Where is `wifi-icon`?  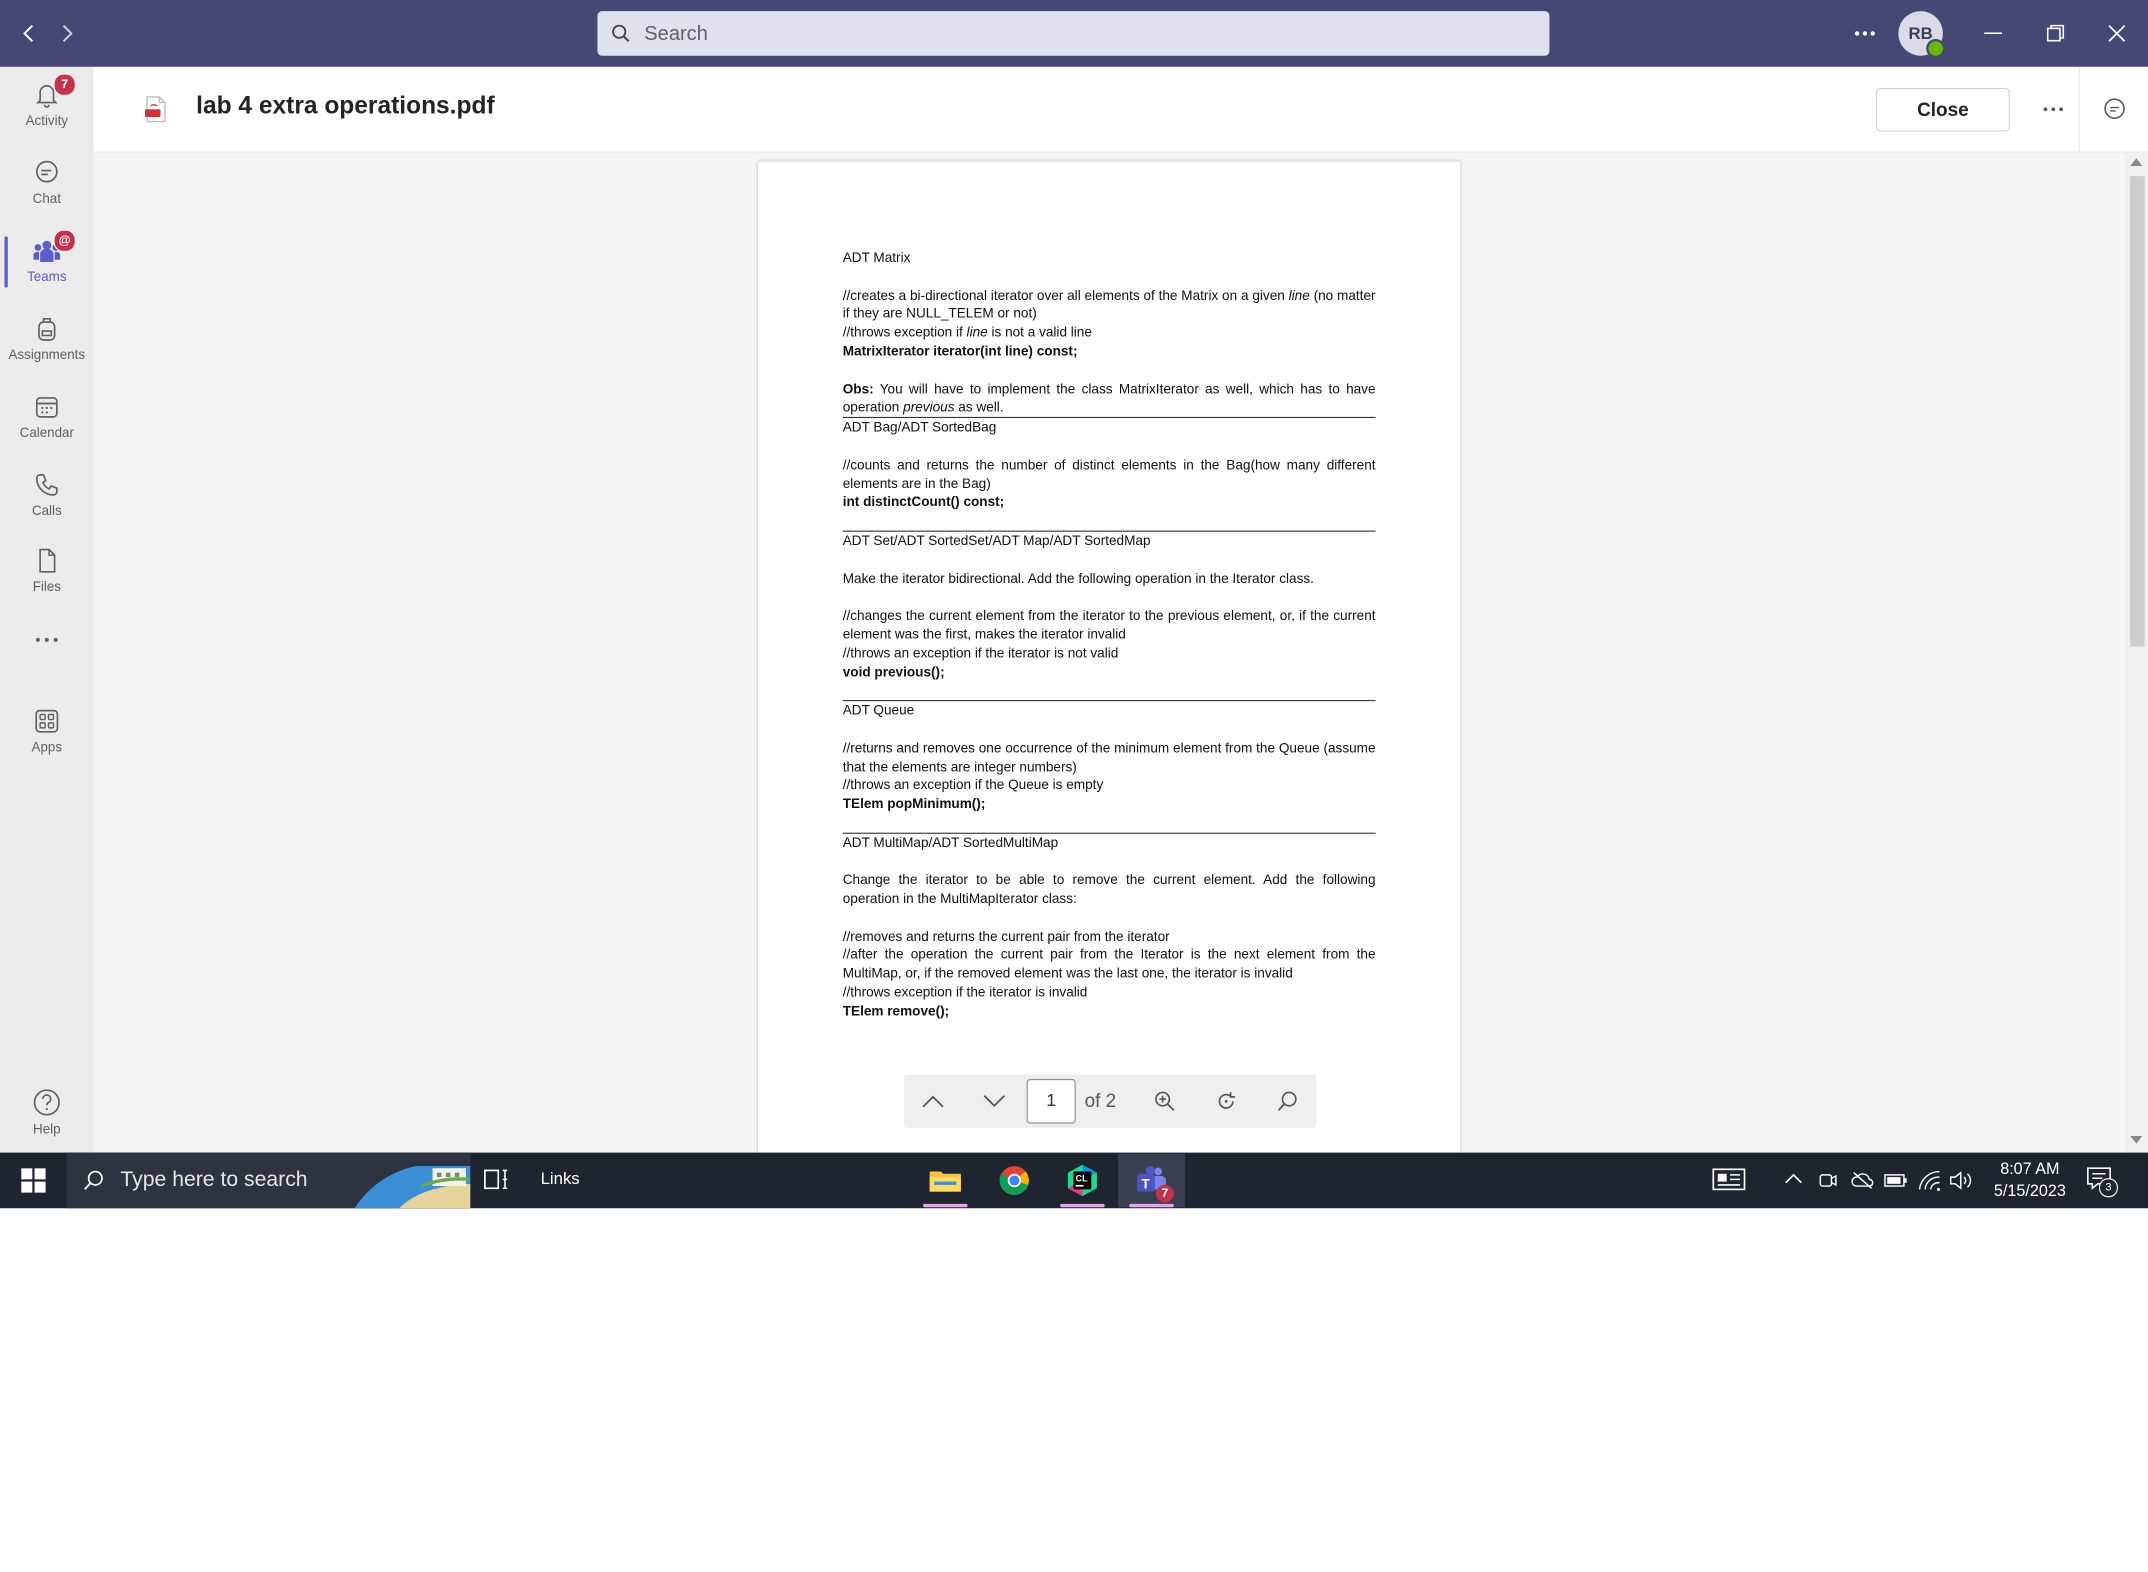
wifi-icon is located at coordinates (1929, 1180).